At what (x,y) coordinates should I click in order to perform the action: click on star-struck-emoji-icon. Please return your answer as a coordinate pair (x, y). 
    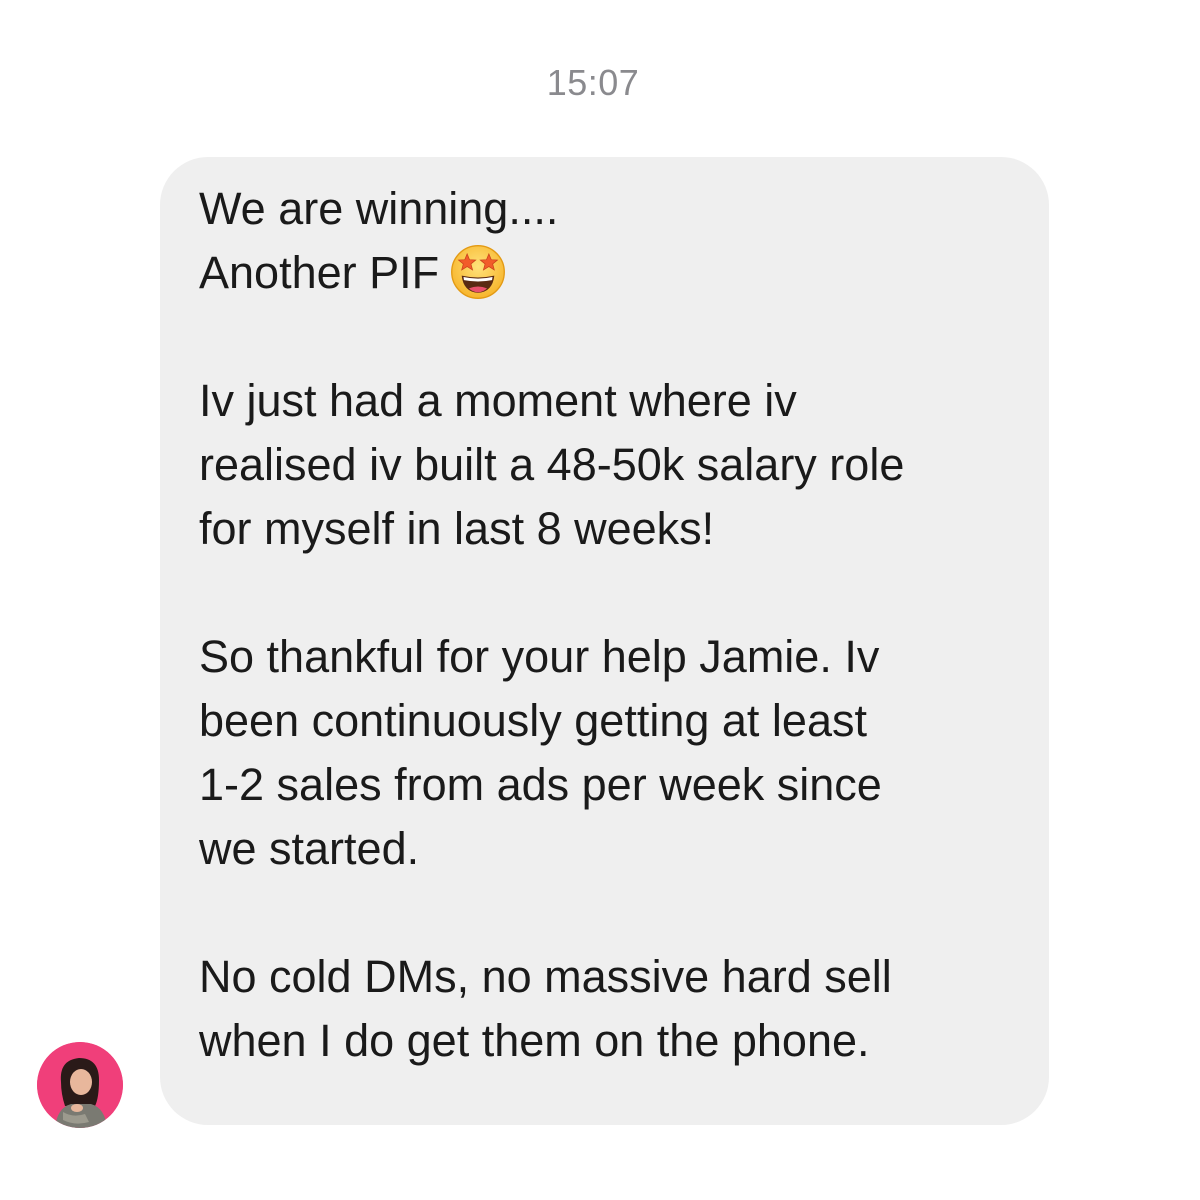
    Looking at the image, I should click on (478, 272).